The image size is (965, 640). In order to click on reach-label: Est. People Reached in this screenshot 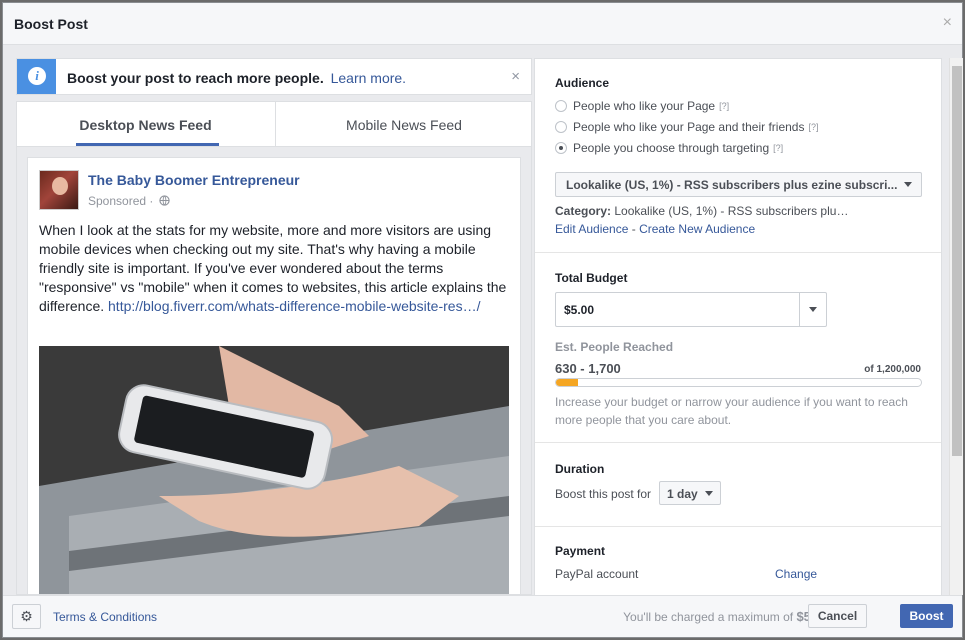, I will do `click(614, 347)`.